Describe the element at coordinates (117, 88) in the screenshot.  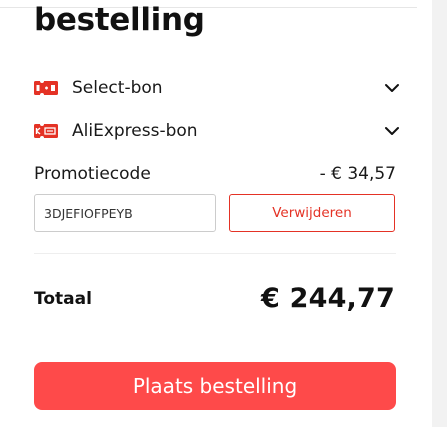
I see `select-coupon-label: Select-bon` at that location.